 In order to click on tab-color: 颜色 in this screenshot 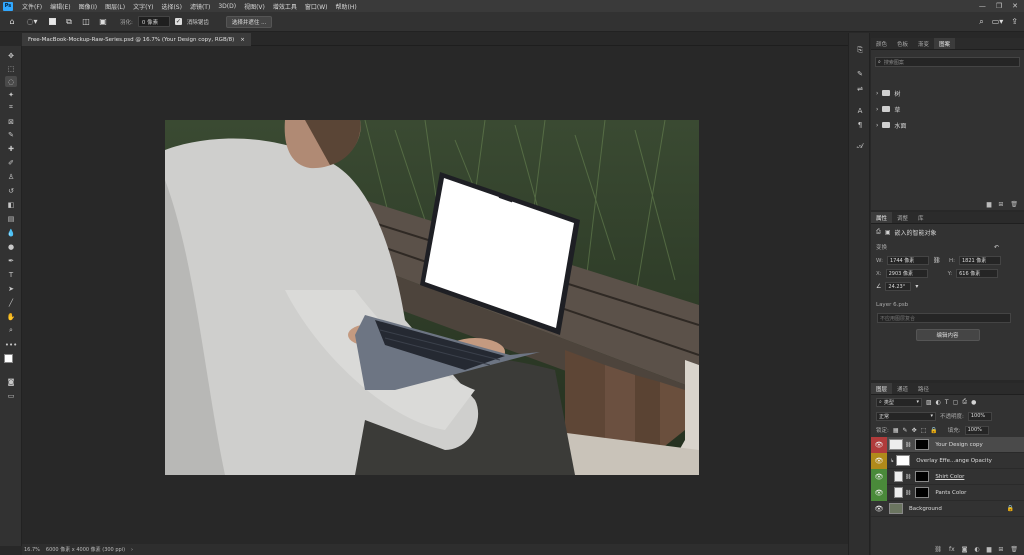, I will do `click(881, 43)`.